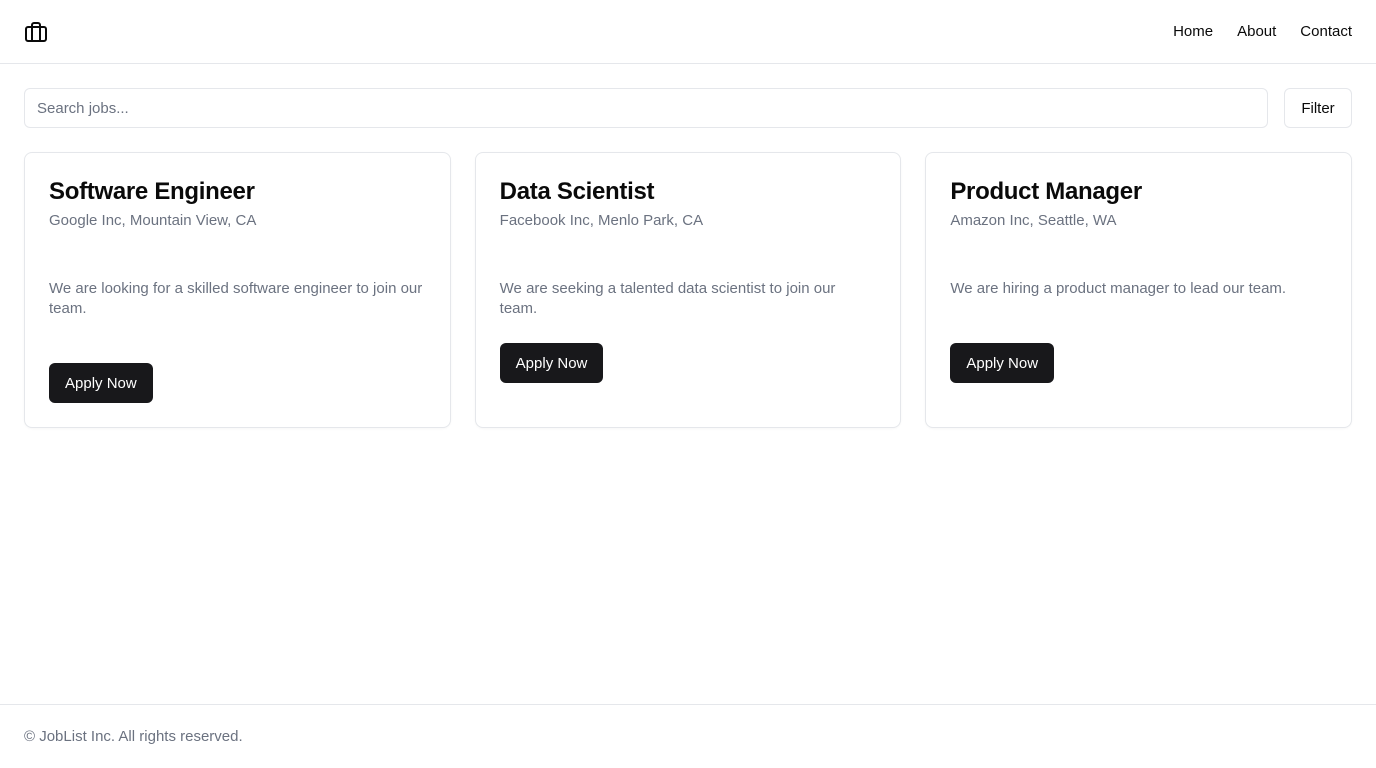 Image resolution: width=1376 pixels, height=768 pixels. Describe the element at coordinates (36, 32) in the screenshot. I see `briefcase-icon` at that location.